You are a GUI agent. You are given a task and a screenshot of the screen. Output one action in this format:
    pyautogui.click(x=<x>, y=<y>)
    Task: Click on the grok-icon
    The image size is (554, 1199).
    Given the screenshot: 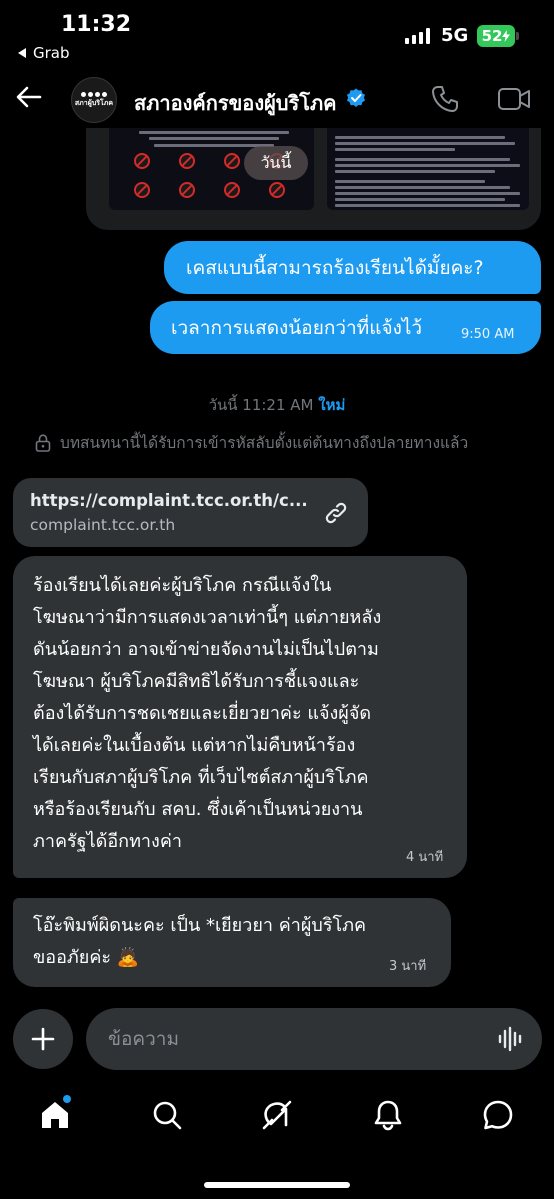 What is the action you would take?
    pyautogui.click(x=277, y=1115)
    